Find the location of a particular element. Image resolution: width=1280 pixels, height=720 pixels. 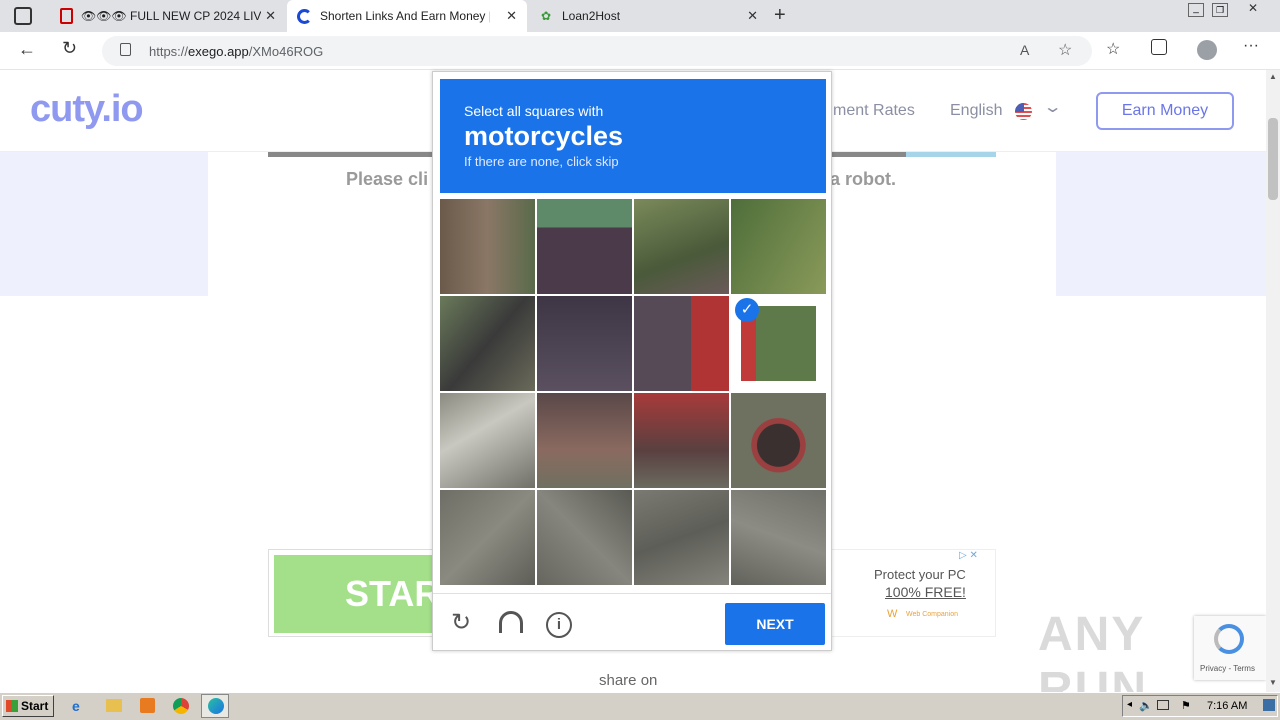

windows-logo-icon is located at coordinates (12, 706).